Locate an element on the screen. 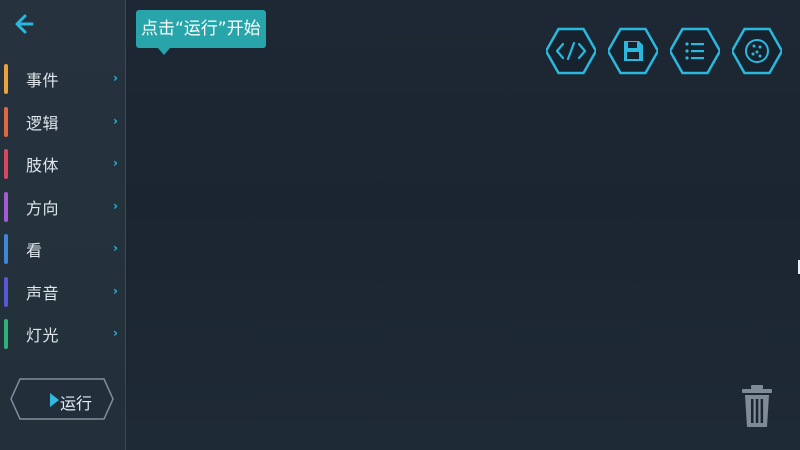  category-direction: 方向 › is located at coordinates (63, 207).